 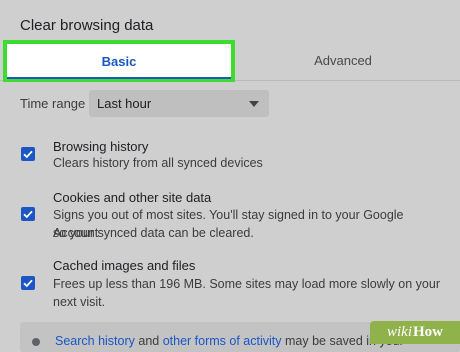 I want to click on watermark-how: How, so click(x=428, y=332).